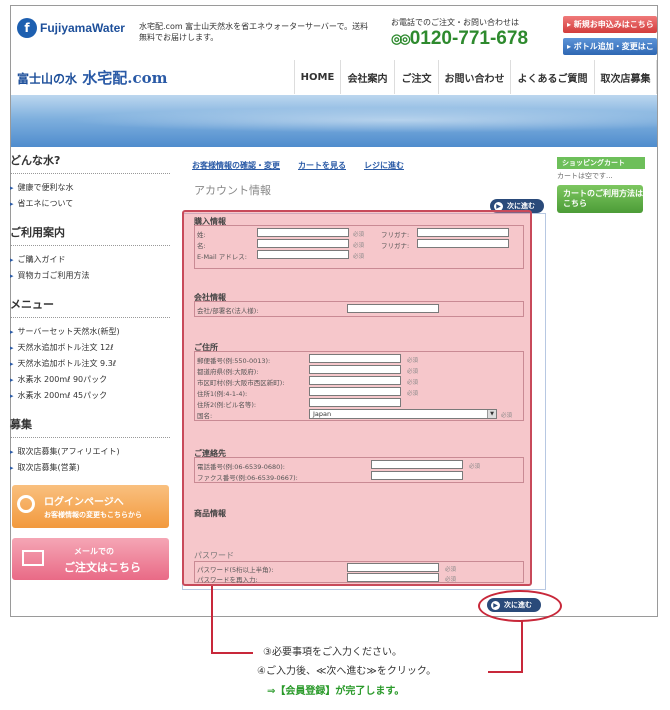 This screenshot has height=710, width=670. What do you see at coordinates (228, 372) in the screenshot?
I see `label-prefecture: 都道府県(例:大阪府):` at bounding box center [228, 372].